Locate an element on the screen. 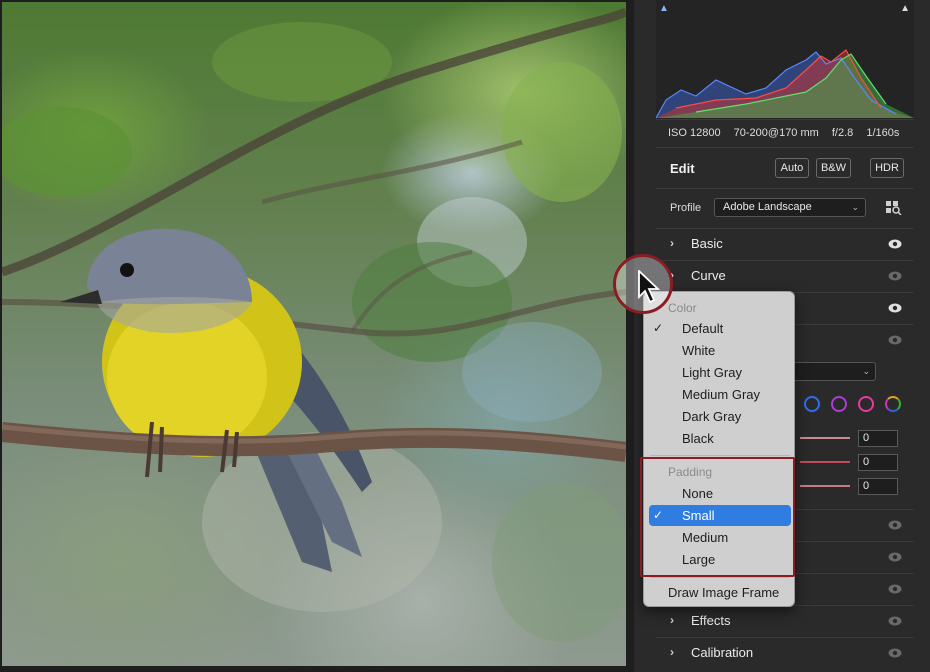 This screenshot has width=930, height=672. menu-item-color: Black is located at coordinates (720, 438).